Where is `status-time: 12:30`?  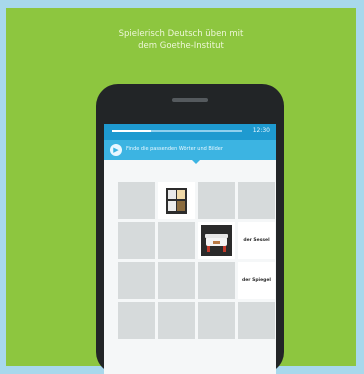 status-time: 12:30 is located at coordinates (261, 130).